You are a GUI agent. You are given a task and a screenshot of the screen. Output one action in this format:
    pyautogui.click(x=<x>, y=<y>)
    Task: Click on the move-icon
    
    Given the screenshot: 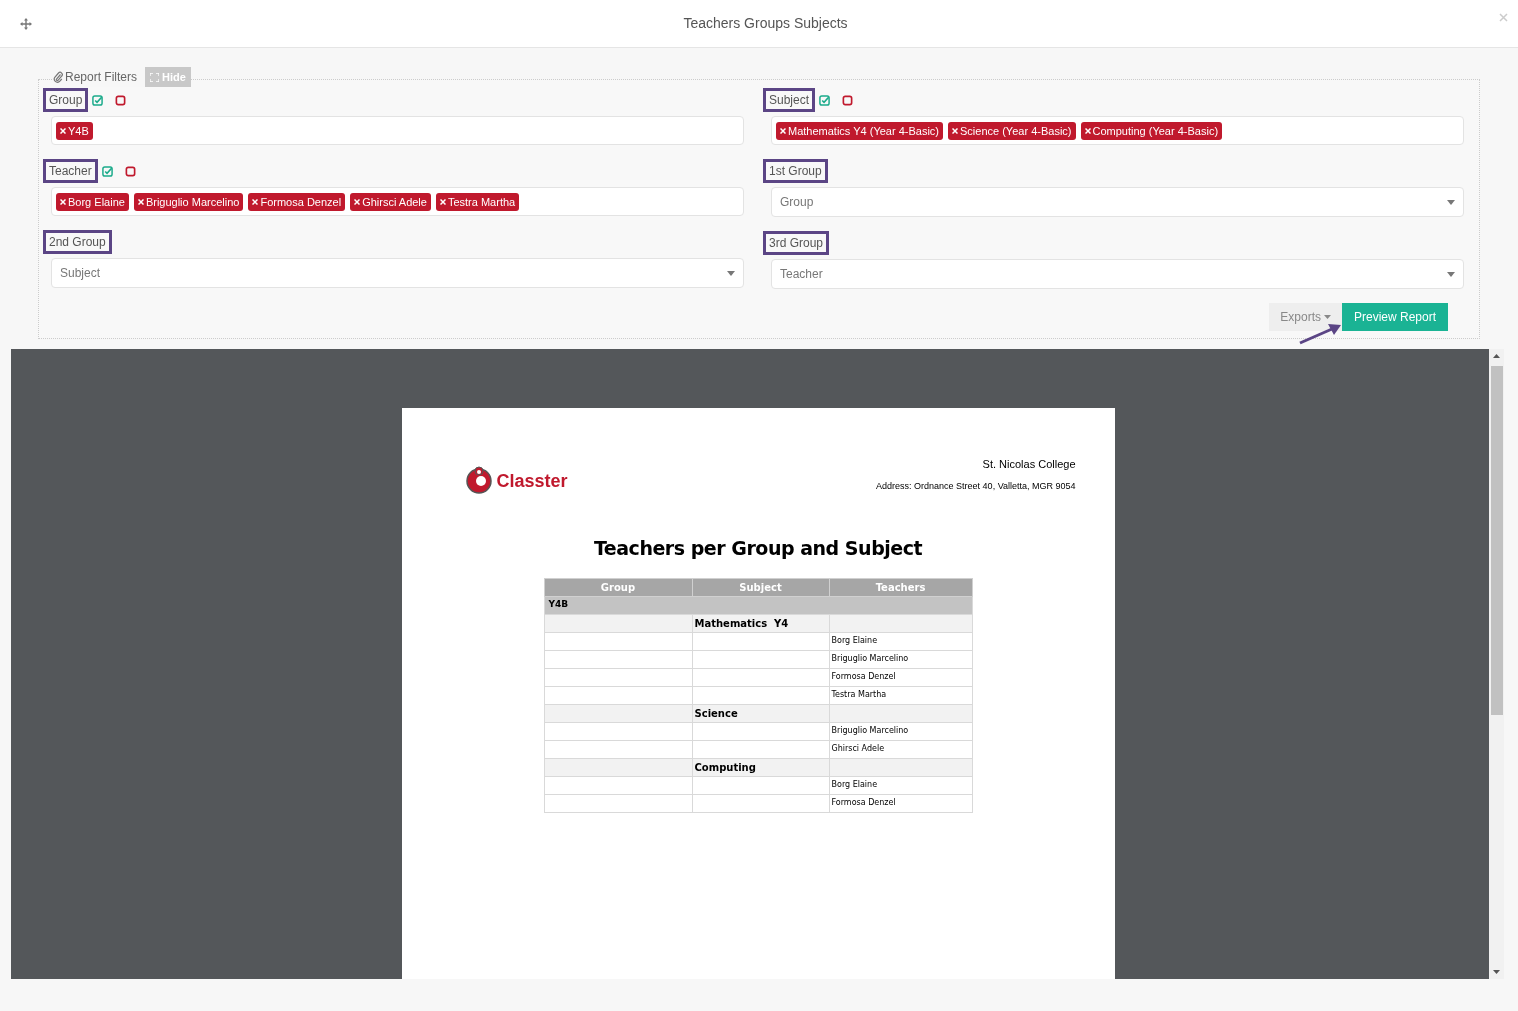 What is the action you would take?
    pyautogui.click(x=26, y=23)
    